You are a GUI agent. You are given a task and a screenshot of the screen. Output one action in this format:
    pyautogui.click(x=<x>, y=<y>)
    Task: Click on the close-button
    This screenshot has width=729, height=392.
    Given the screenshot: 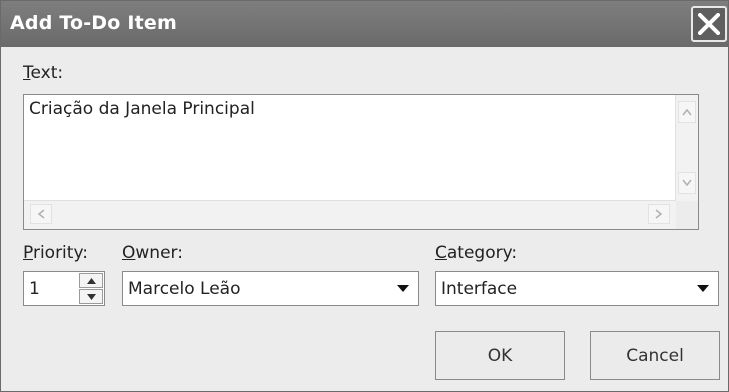 What is the action you would take?
    pyautogui.click(x=709, y=24)
    